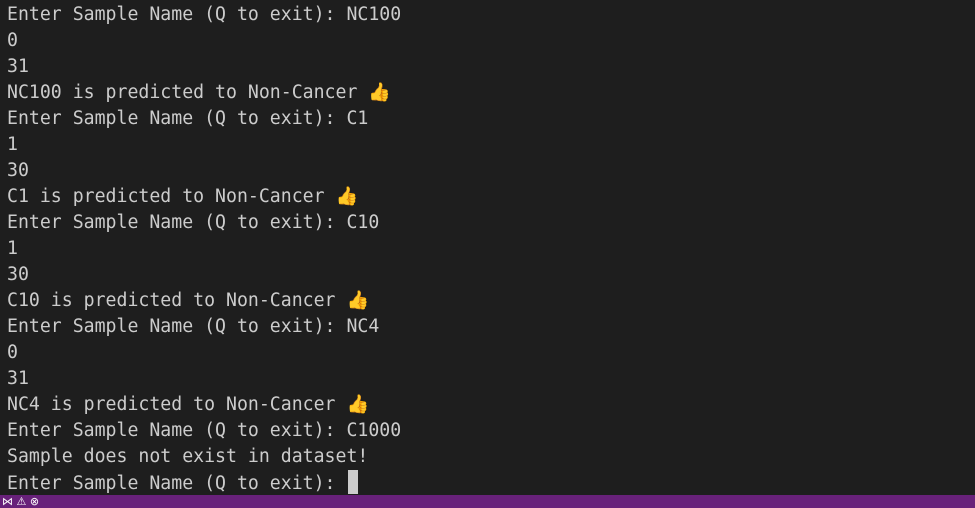  What do you see at coordinates (182, 92) in the screenshot?
I see `line-text: NC100 is predicted to Non-Cancer` at bounding box center [182, 92].